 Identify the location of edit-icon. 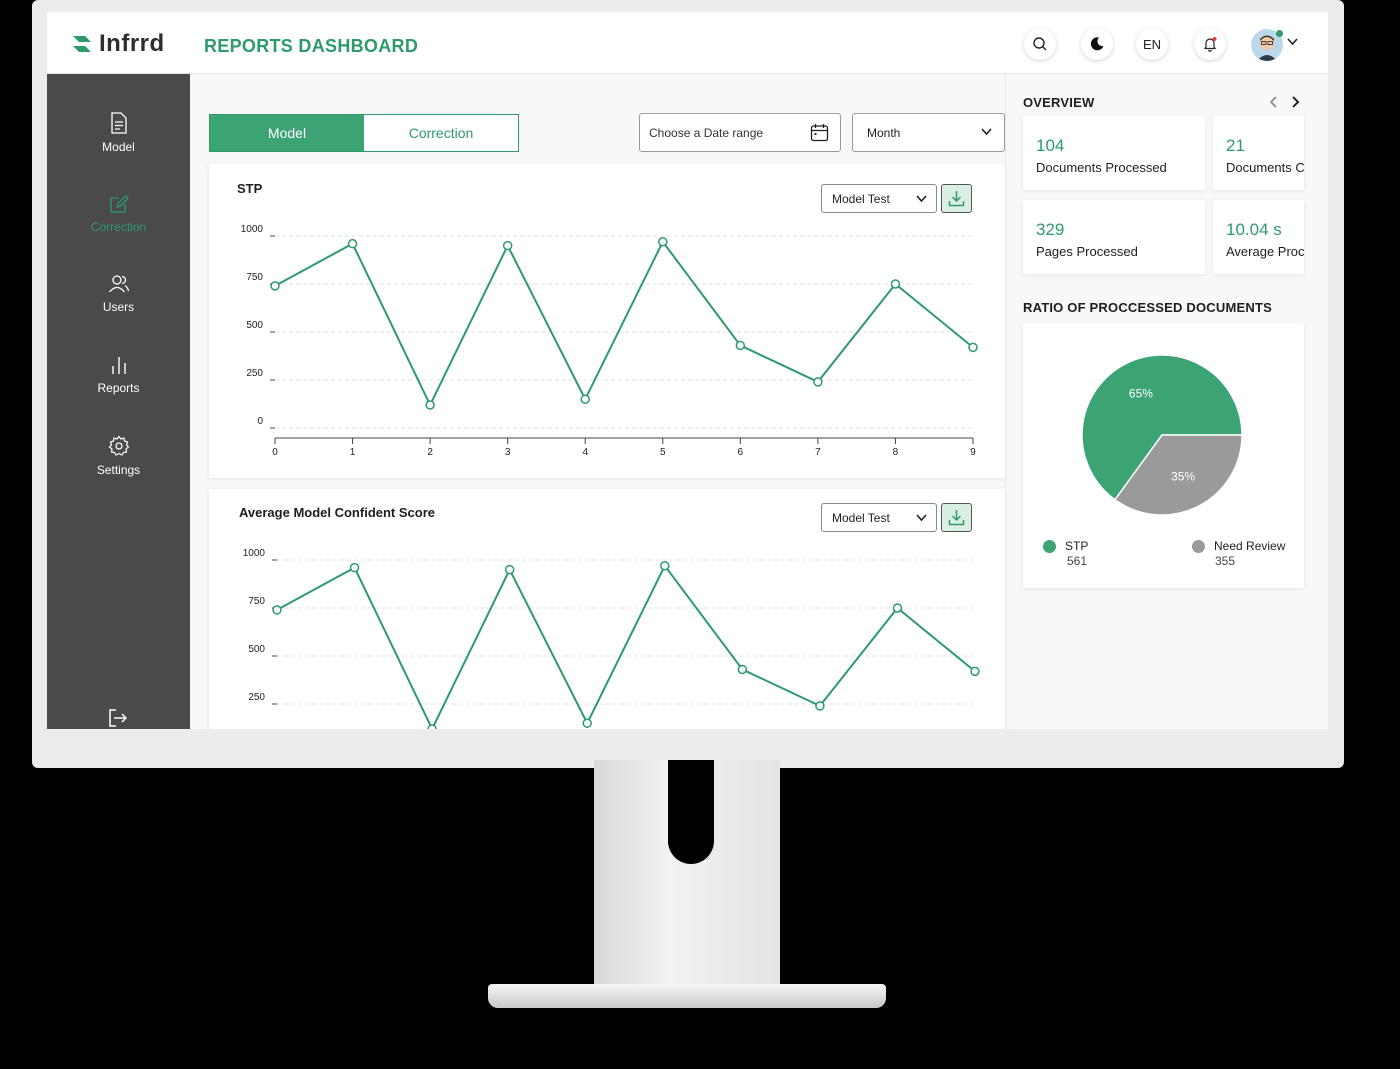
(119, 204).